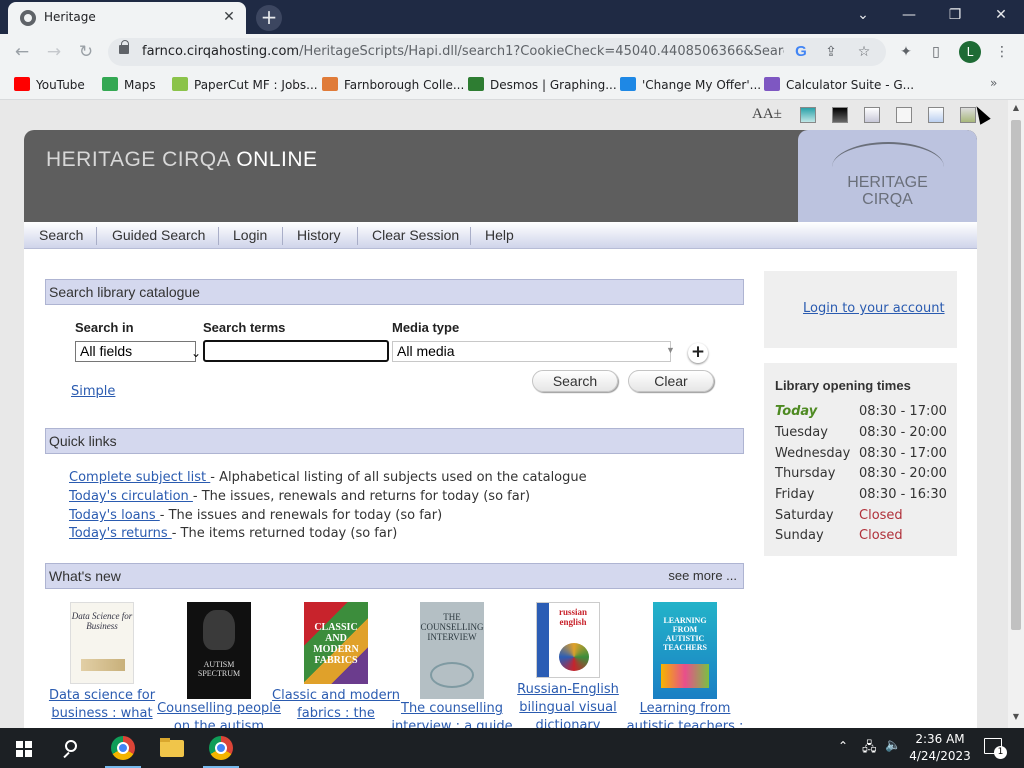 Image resolution: width=1024 pixels, height=768 pixels. What do you see at coordinates (940, 748) in the screenshot?
I see `taskbar-clock: 2:36 AM 4/24/2023` at bounding box center [940, 748].